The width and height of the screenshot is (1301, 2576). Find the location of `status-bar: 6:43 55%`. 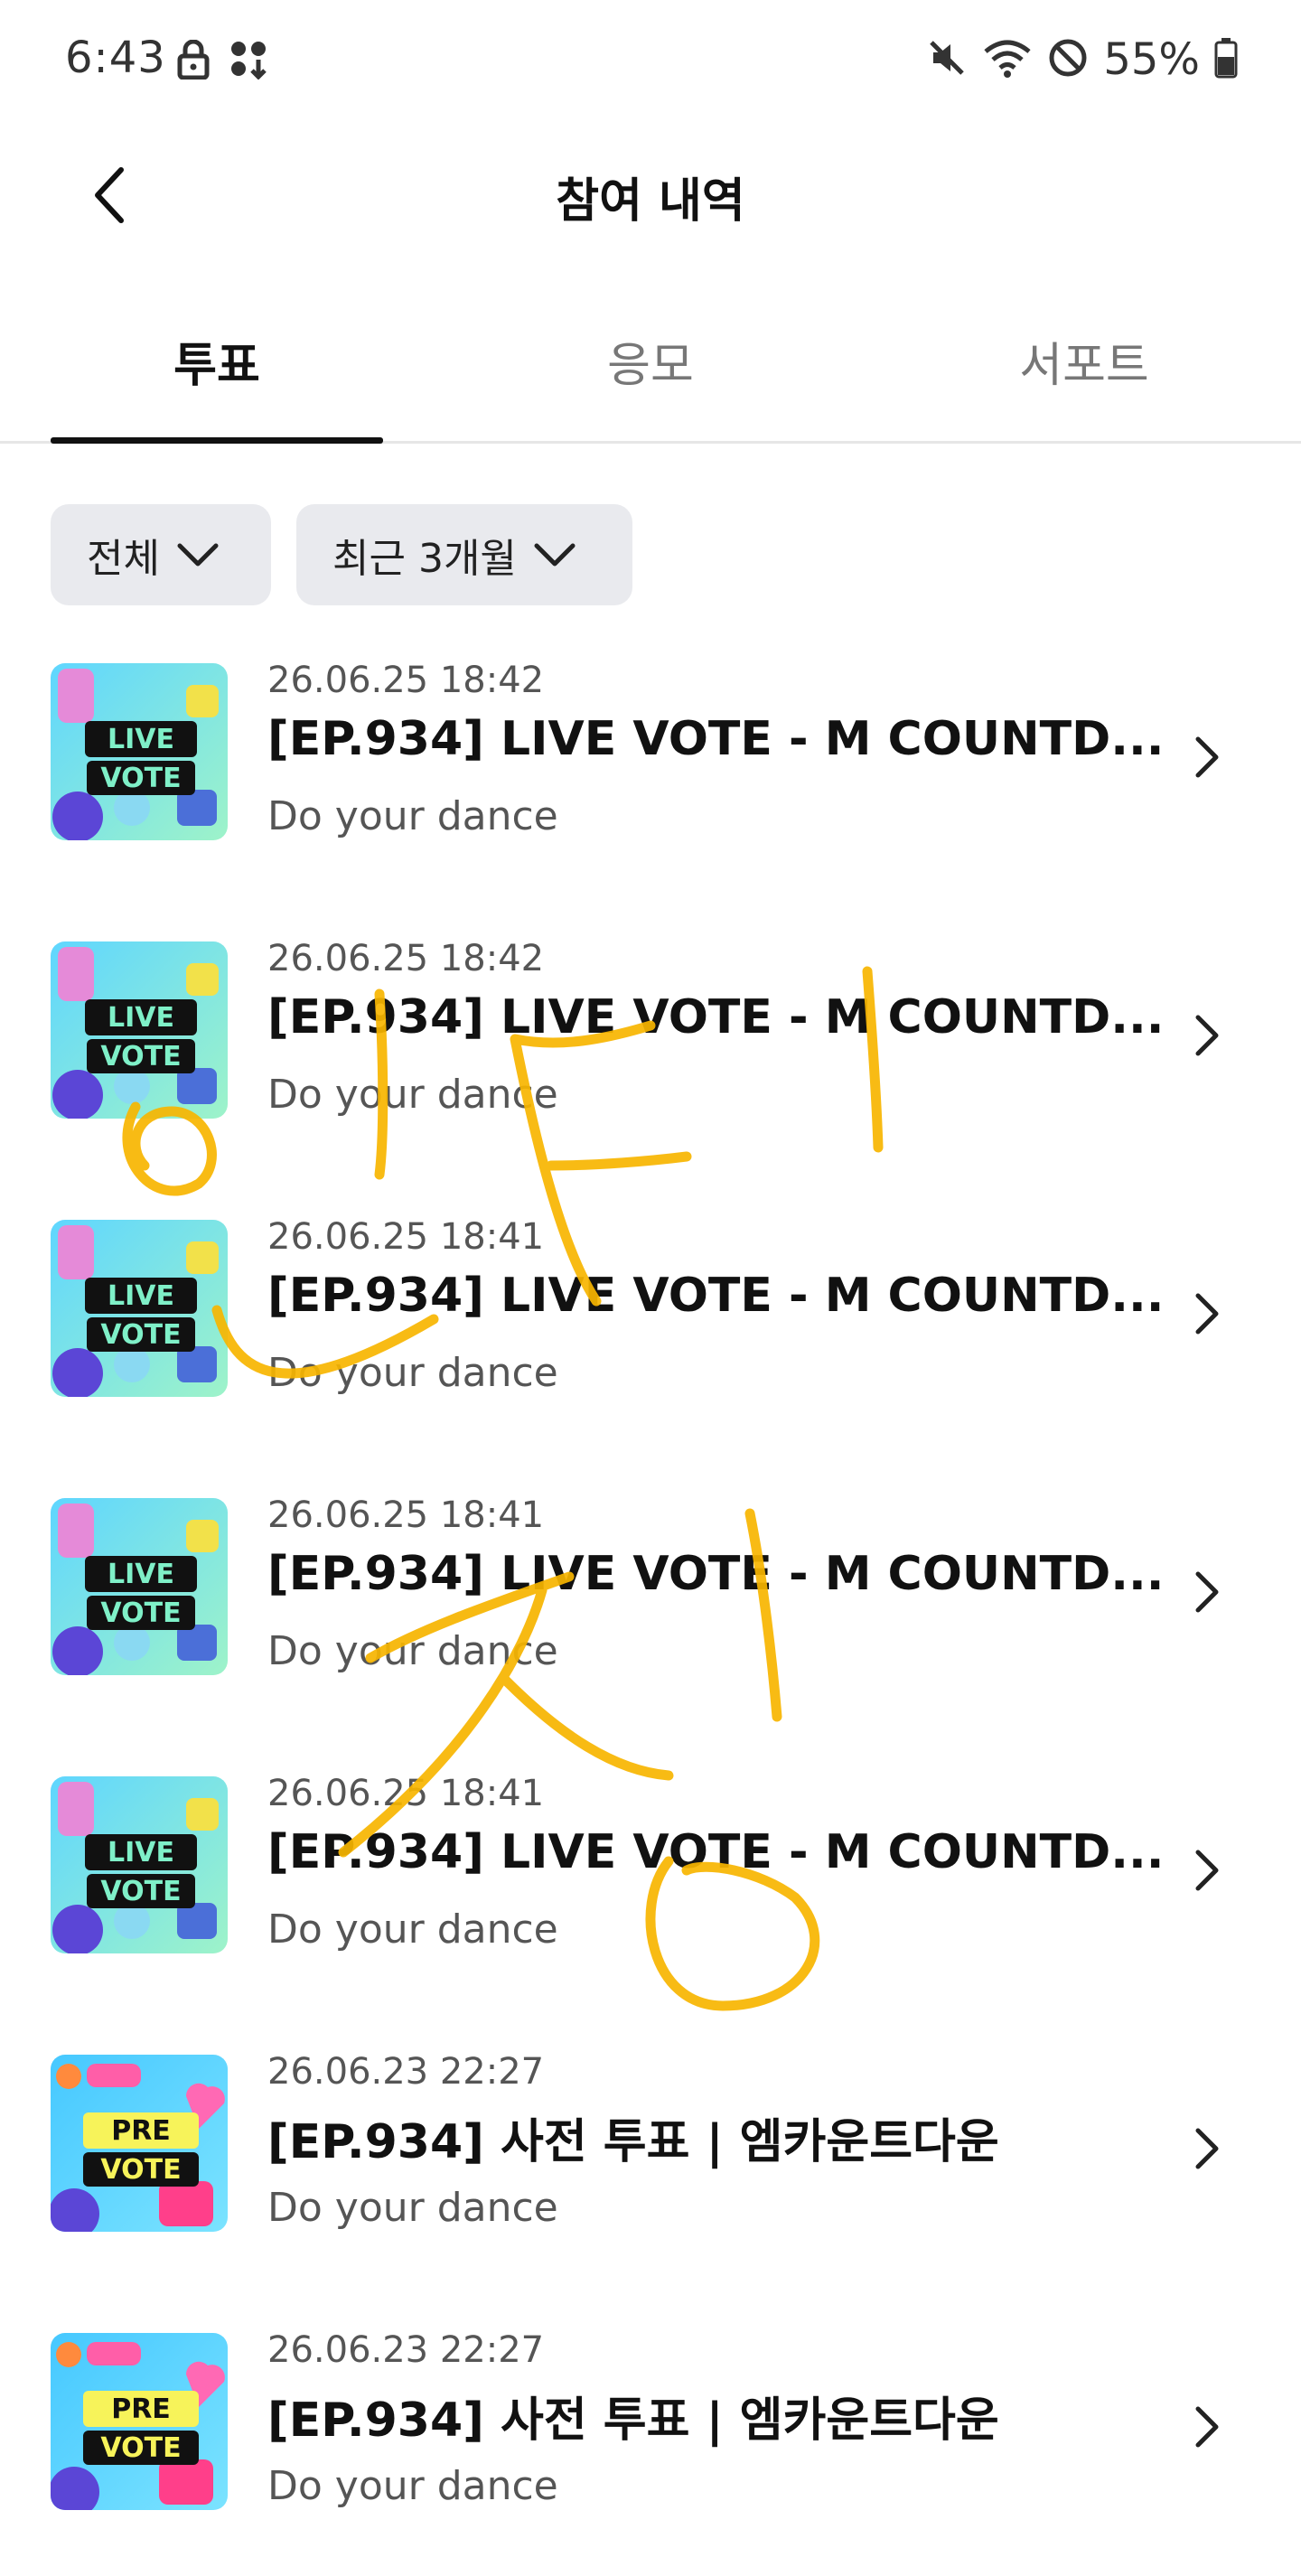

status-bar: 6:43 55% is located at coordinates (650, 63).